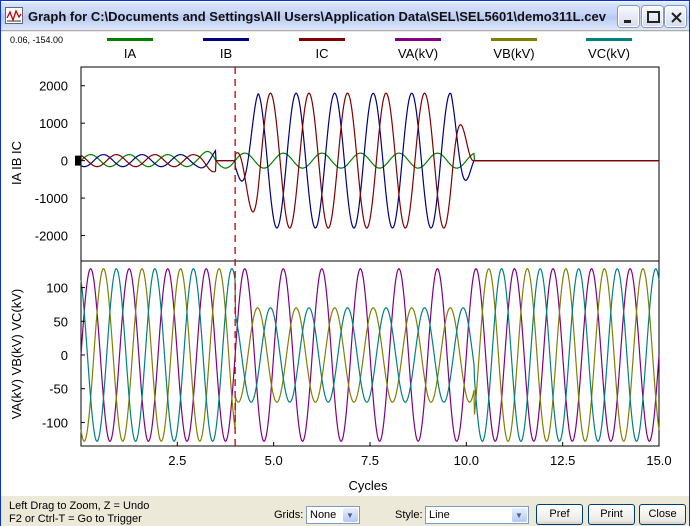  I want to click on grids-select: None ▼, so click(333, 515).